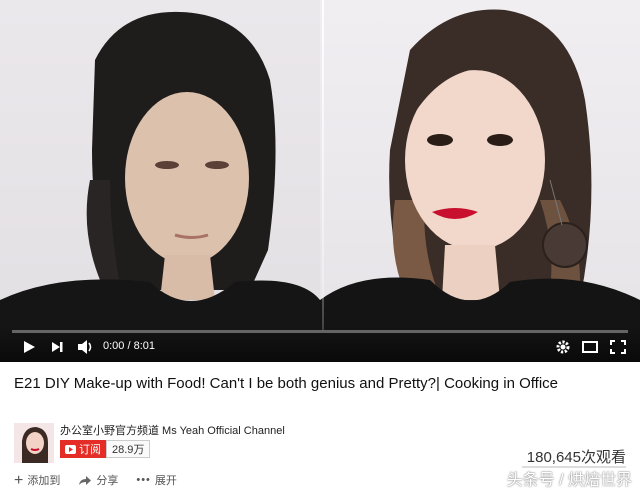  I want to click on watermark: 头条号 / 烘焙世界, so click(569, 480).